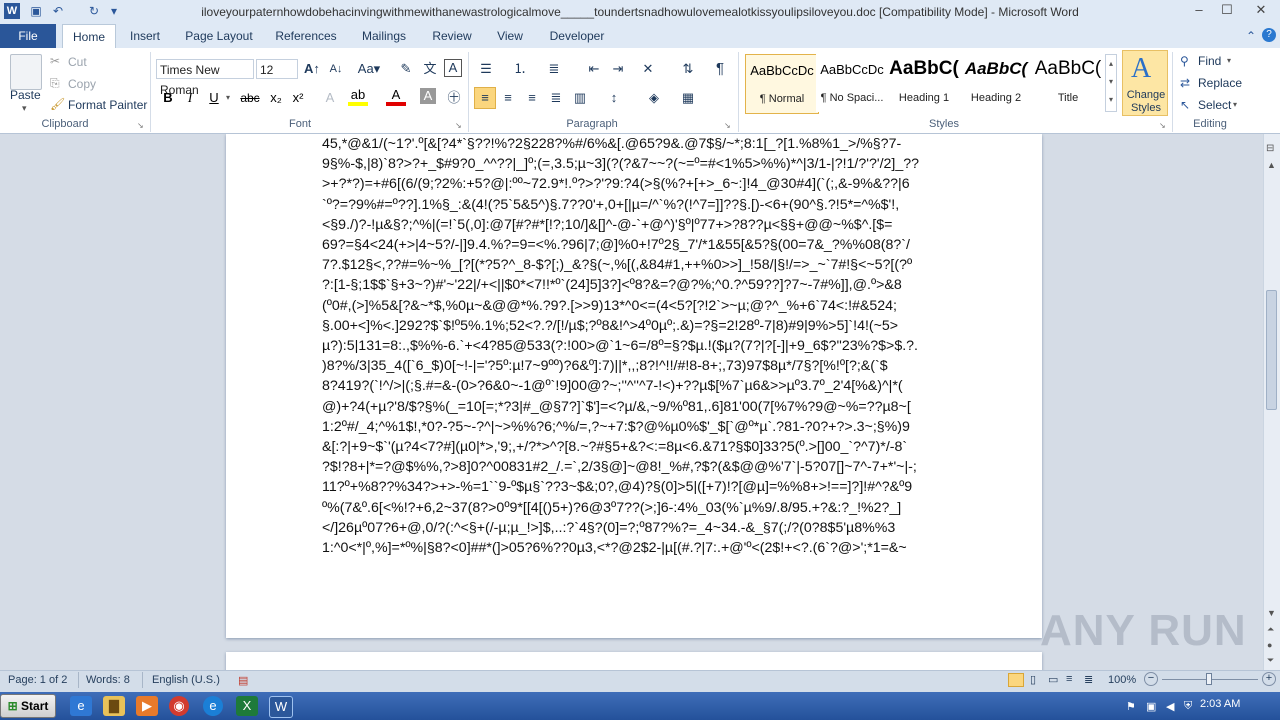  What do you see at coordinates (190, 98) in the screenshot?
I see `italic-button: I` at bounding box center [190, 98].